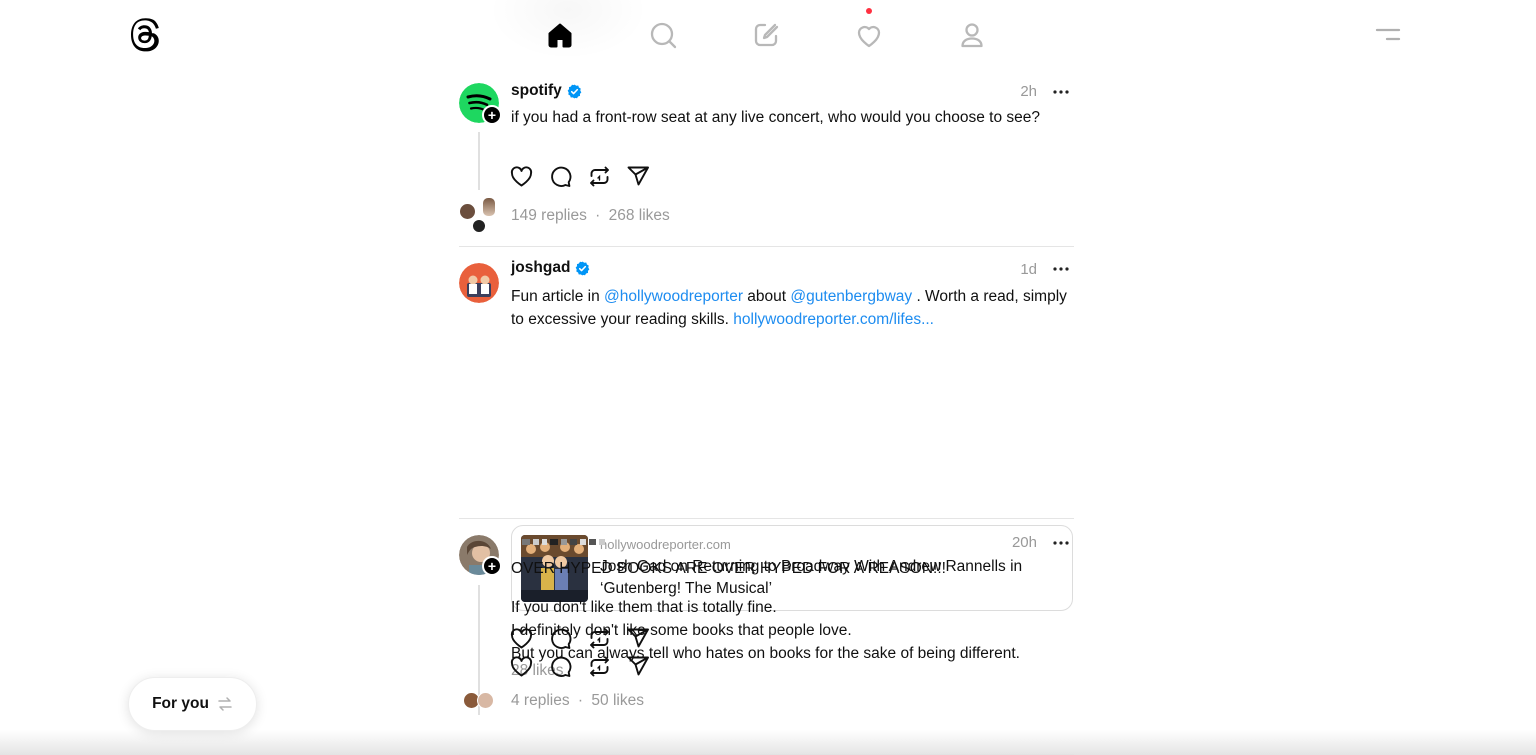  I want to click on nav-compose-button, so click(766, 35).